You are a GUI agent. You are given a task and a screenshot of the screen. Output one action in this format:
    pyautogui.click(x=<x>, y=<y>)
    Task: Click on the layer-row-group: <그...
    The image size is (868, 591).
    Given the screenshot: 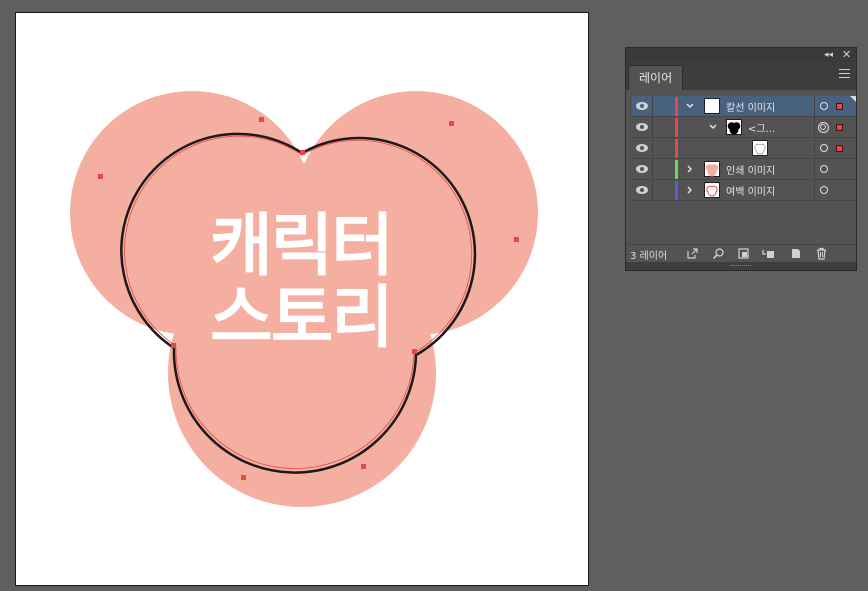 What is the action you would take?
    pyautogui.click(x=744, y=127)
    